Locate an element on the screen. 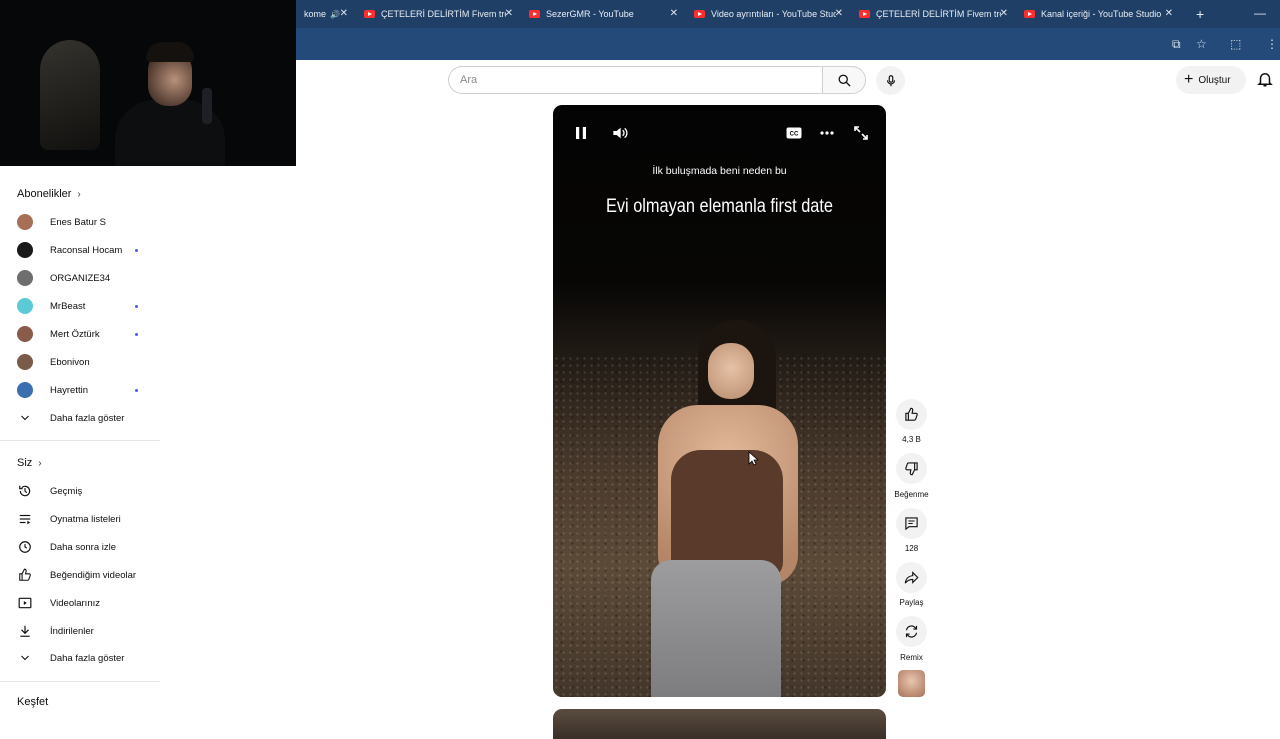  comments-button is located at coordinates (911, 523).